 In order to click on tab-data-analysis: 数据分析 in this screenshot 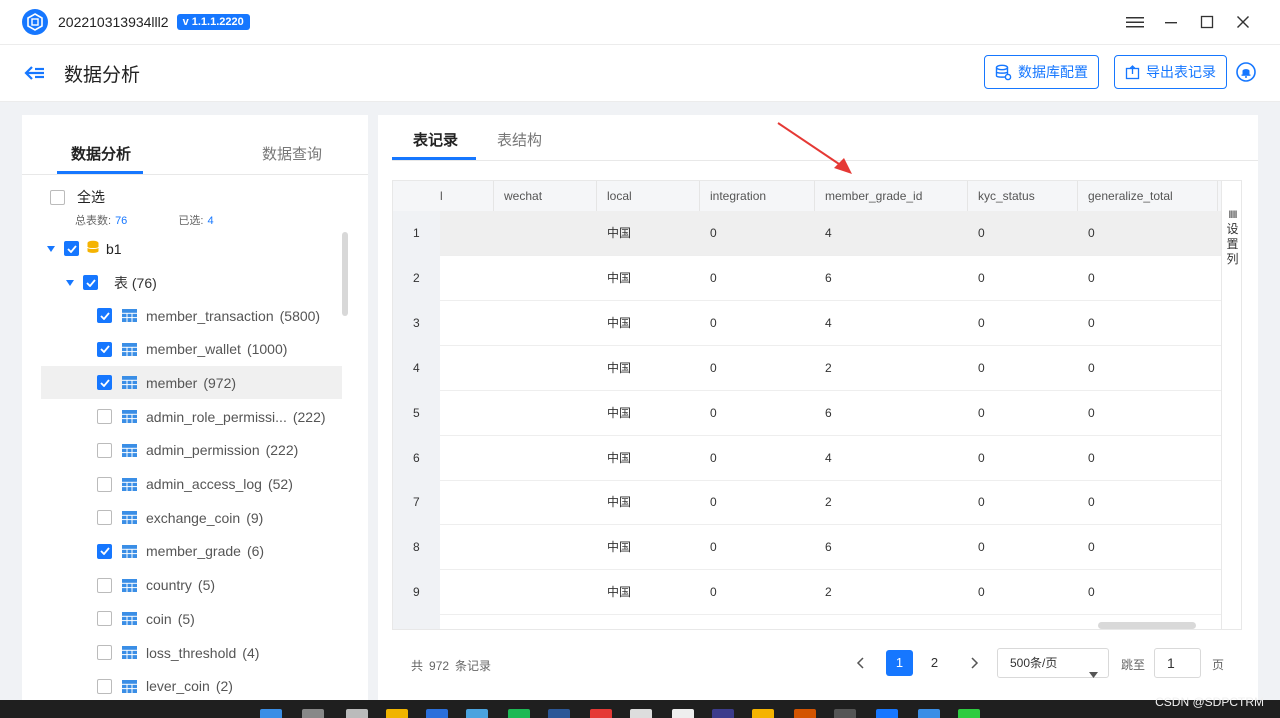, I will do `click(101, 153)`.